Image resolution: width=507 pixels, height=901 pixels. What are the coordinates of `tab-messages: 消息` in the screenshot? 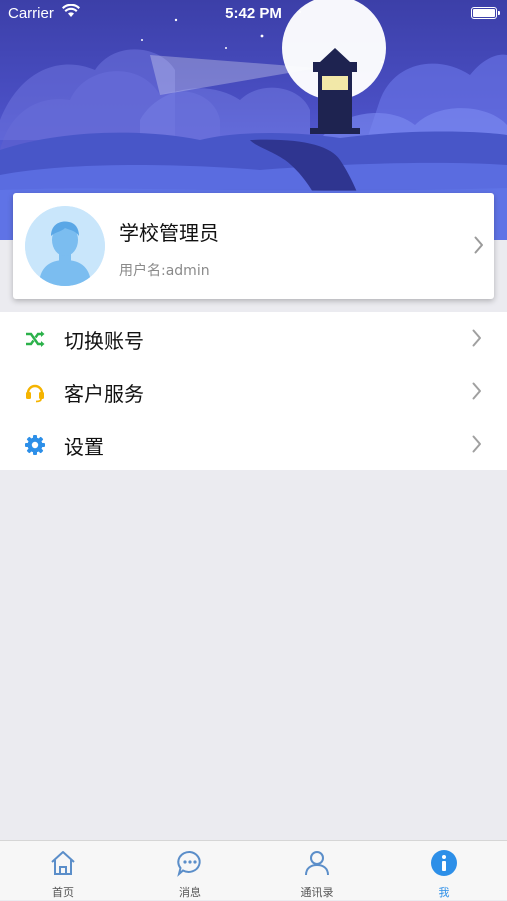 It's located at (190, 871).